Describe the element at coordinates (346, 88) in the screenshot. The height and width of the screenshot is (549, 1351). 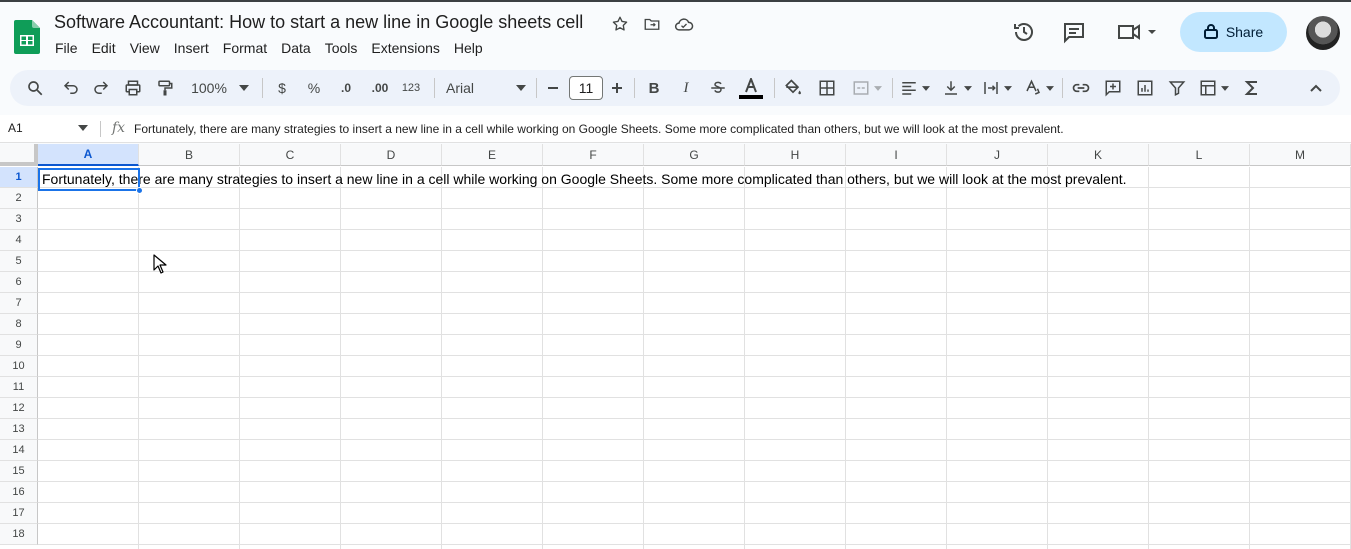
I see `decrease-decimal-button: .0` at that location.